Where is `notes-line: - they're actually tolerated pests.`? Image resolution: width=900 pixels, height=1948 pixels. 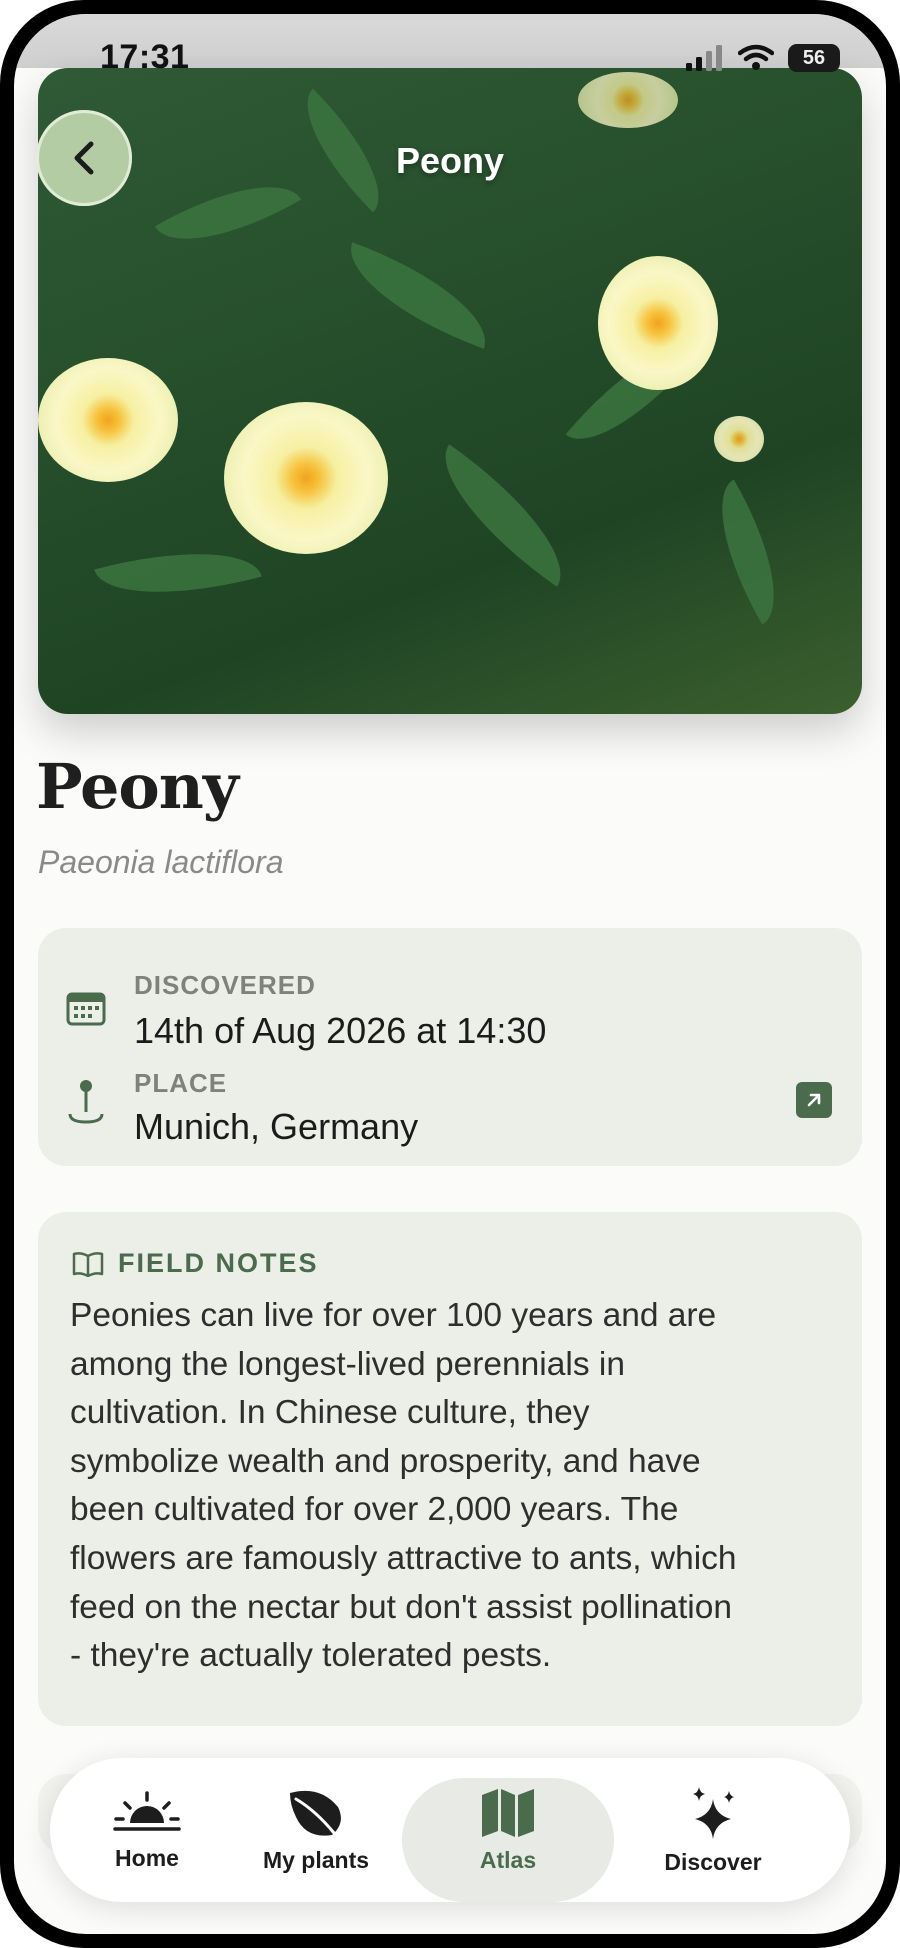 notes-line: - they're actually tolerated pests. is located at coordinates (311, 1656).